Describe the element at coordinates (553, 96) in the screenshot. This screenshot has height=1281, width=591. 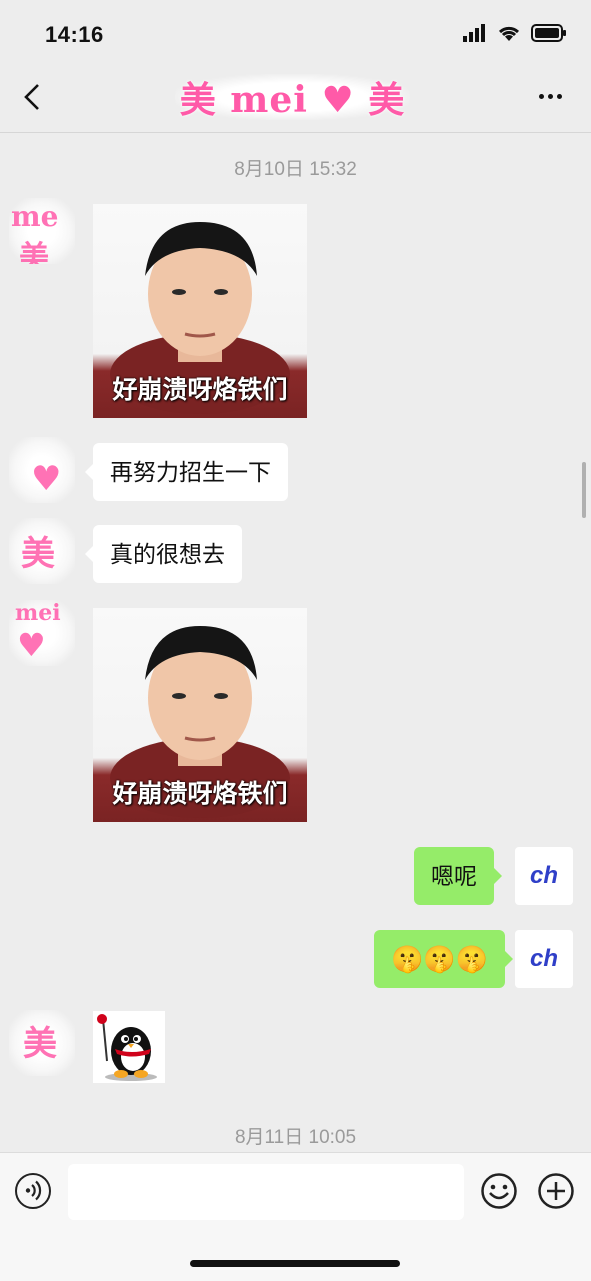
I see `more-dots-icon` at that location.